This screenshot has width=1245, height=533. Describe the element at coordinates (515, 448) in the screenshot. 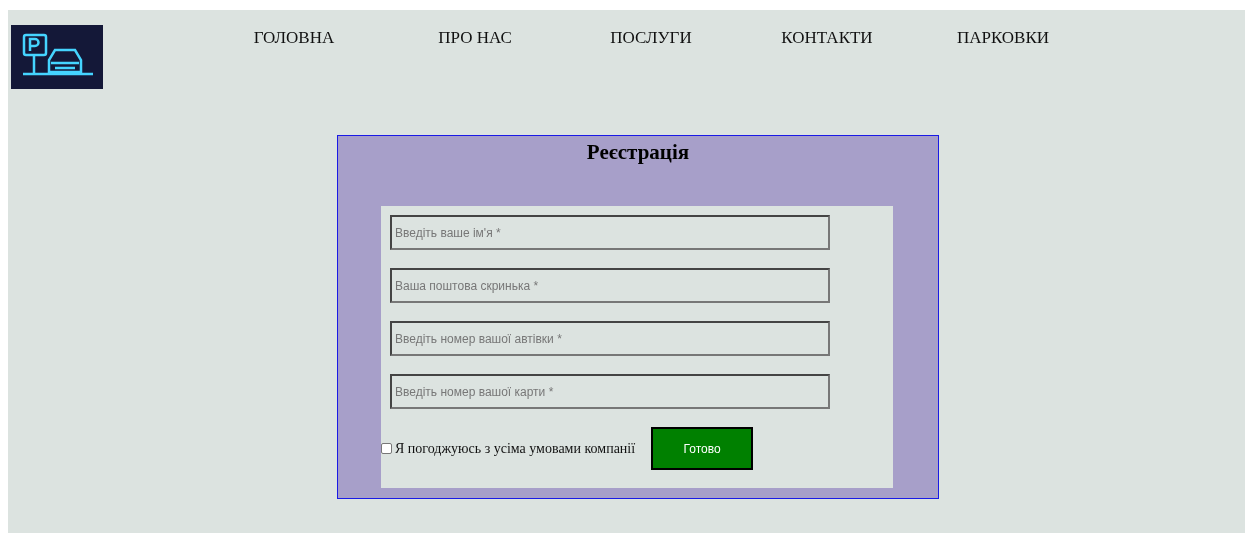

I see `agree-label: Я погоджуюсь з усіма умовами компанії` at that location.